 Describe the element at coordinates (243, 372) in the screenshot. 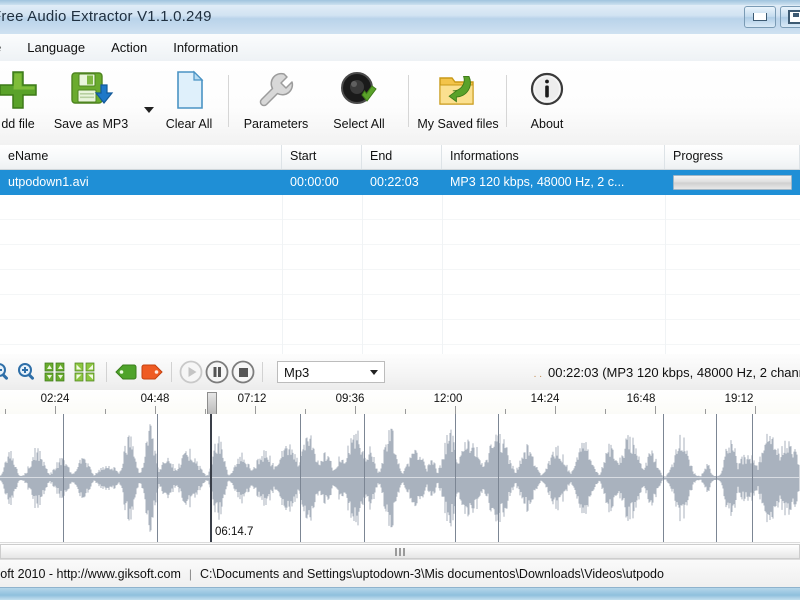

I see `stop-icon` at that location.